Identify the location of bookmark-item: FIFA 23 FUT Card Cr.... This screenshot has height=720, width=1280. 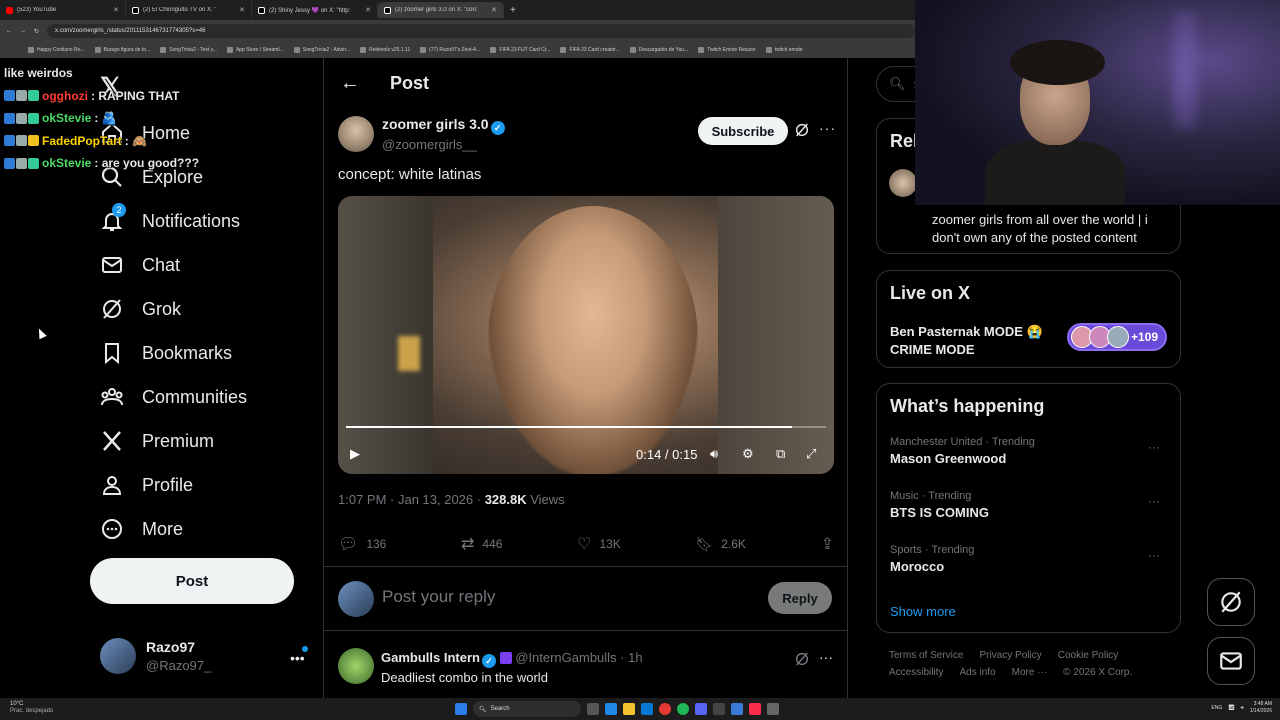
(520, 50).